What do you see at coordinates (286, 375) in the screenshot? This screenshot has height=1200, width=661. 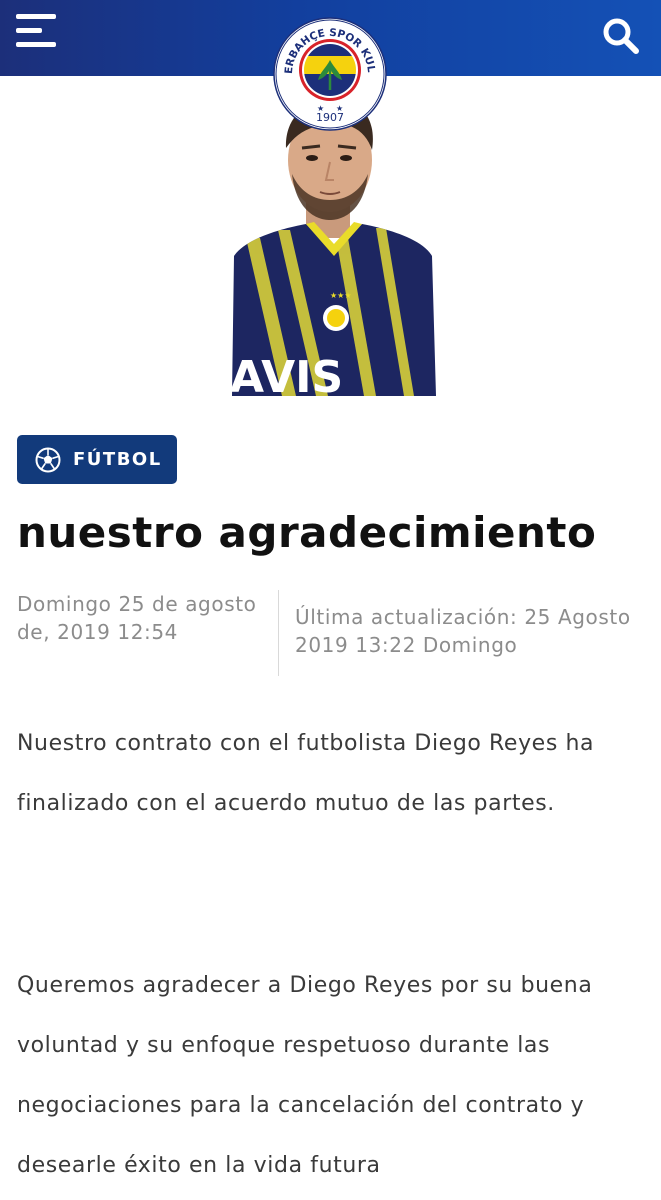 I see `shirt-sponsor-text: AVIS` at bounding box center [286, 375].